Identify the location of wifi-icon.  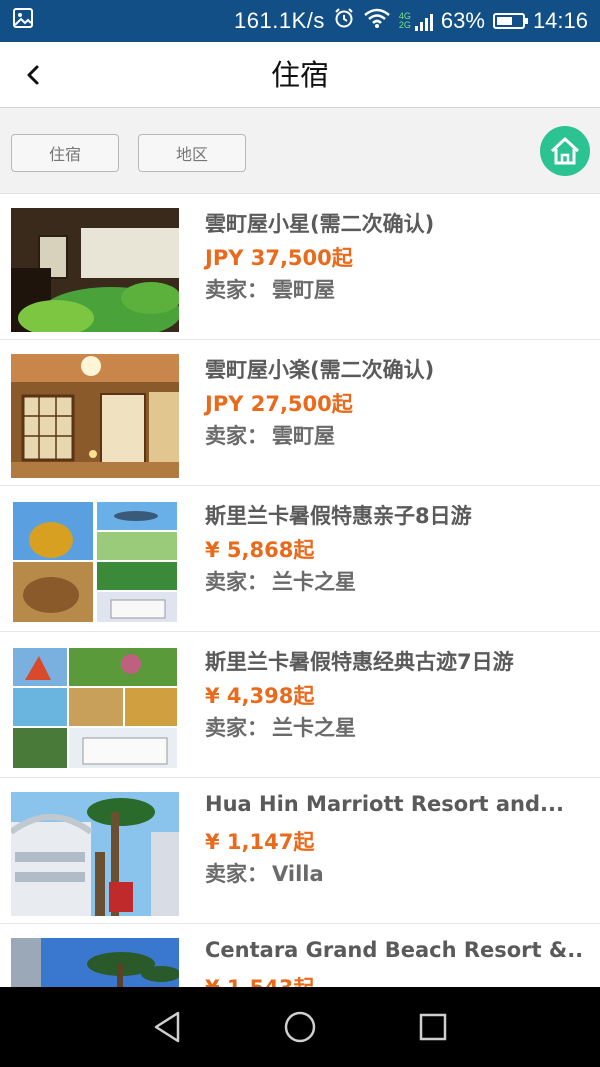
(377, 21).